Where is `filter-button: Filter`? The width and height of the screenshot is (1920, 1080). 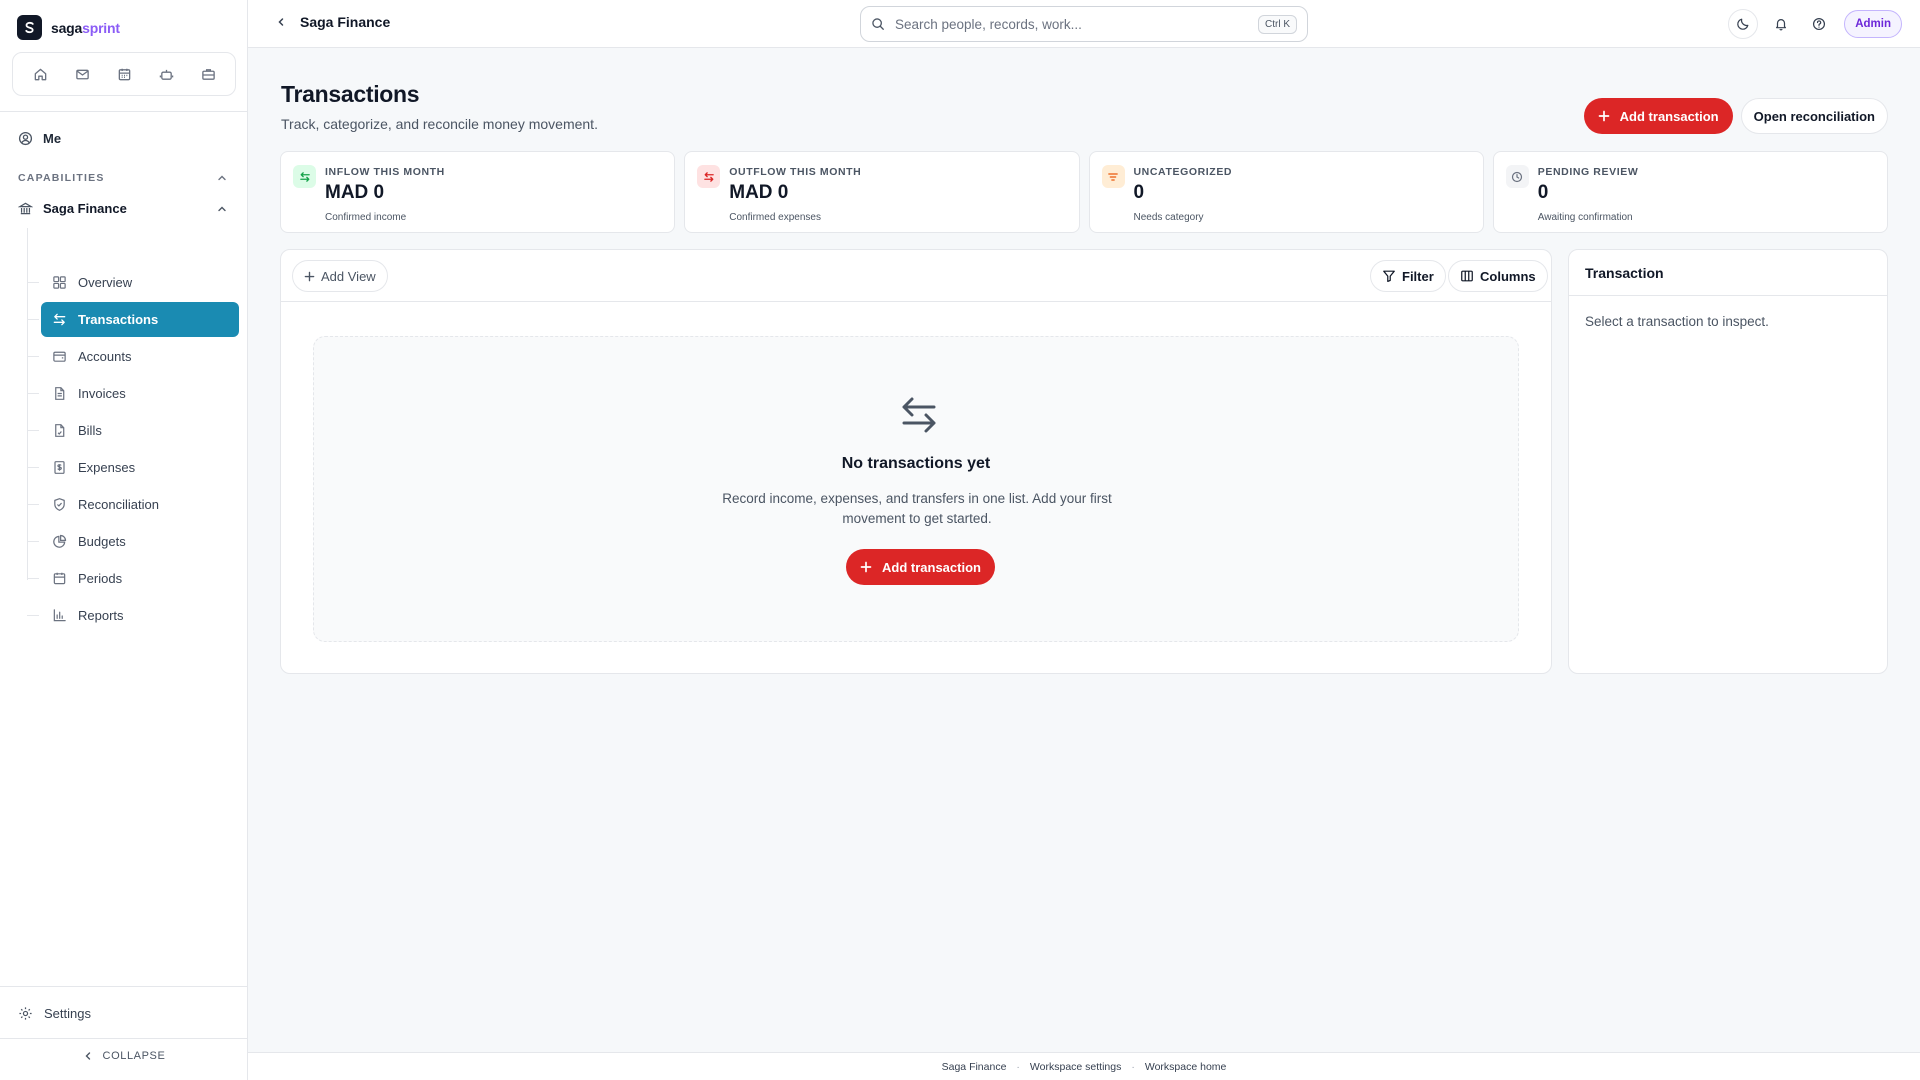 filter-button: Filter is located at coordinates (1408, 276).